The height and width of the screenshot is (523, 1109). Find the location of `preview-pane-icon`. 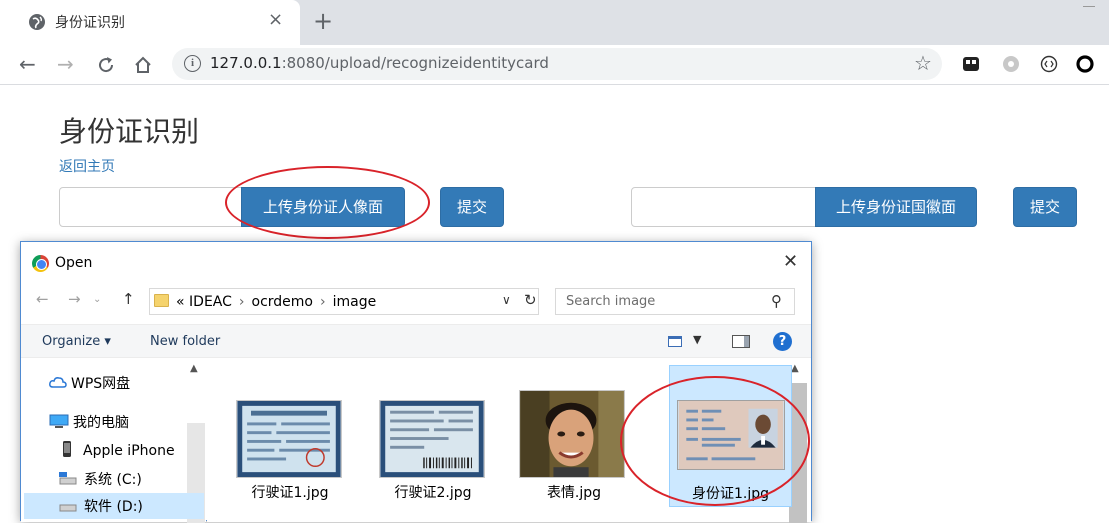

preview-pane-icon is located at coordinates (741, 341).